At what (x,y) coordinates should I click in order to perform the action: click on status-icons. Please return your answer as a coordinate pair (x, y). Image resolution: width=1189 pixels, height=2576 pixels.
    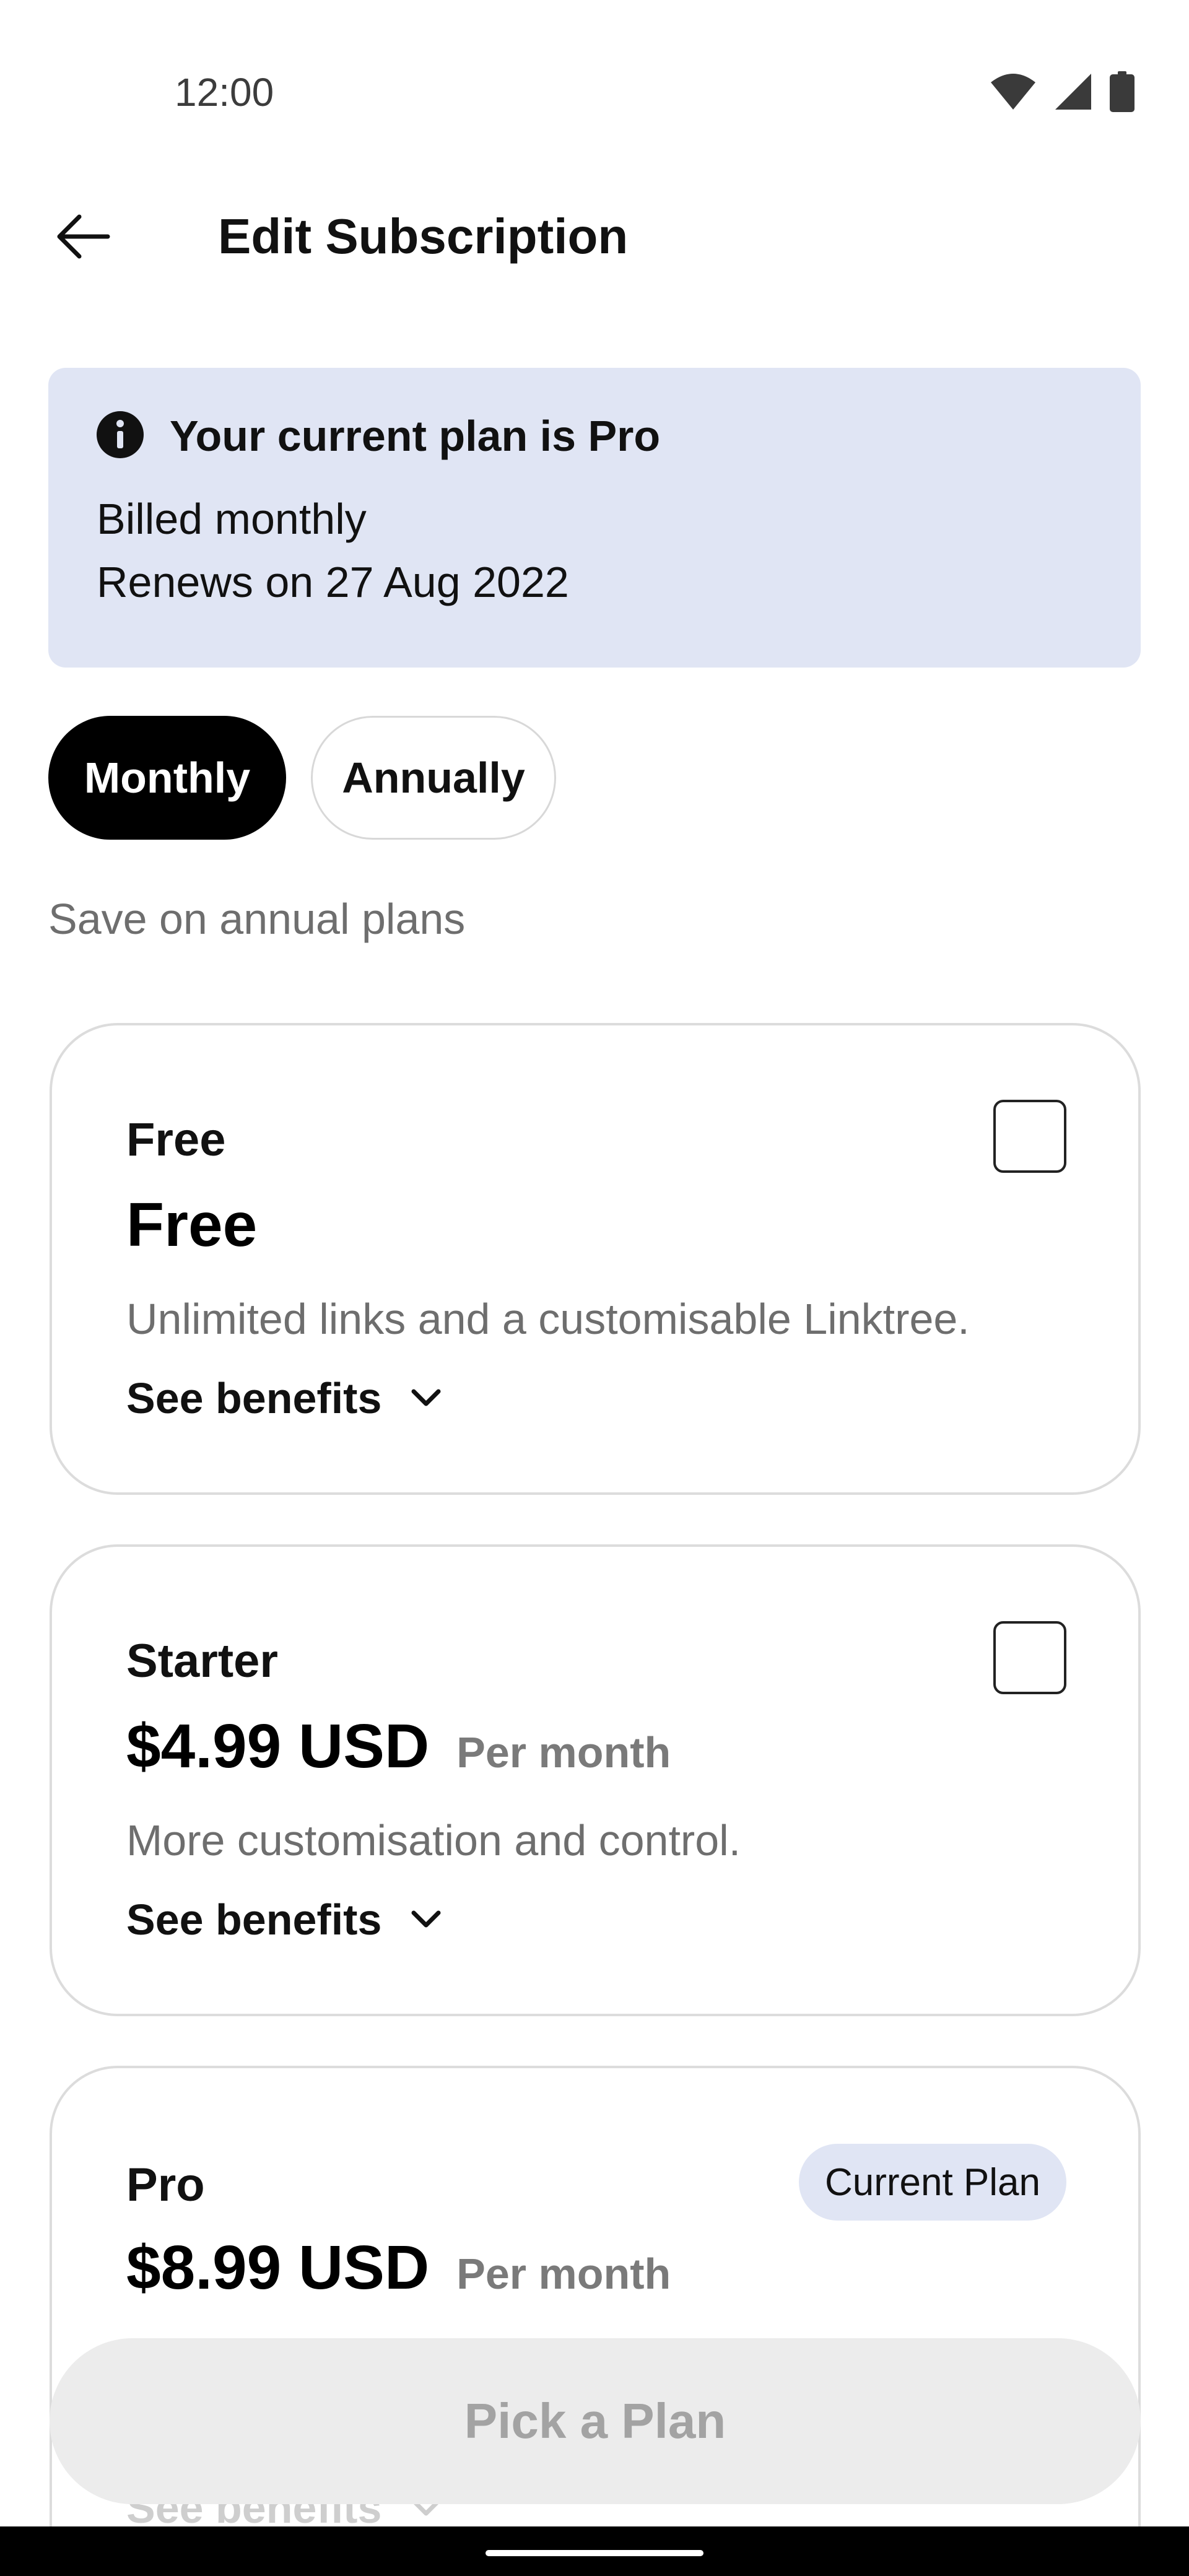
    Looking at the image, I should click on (1062, 91).